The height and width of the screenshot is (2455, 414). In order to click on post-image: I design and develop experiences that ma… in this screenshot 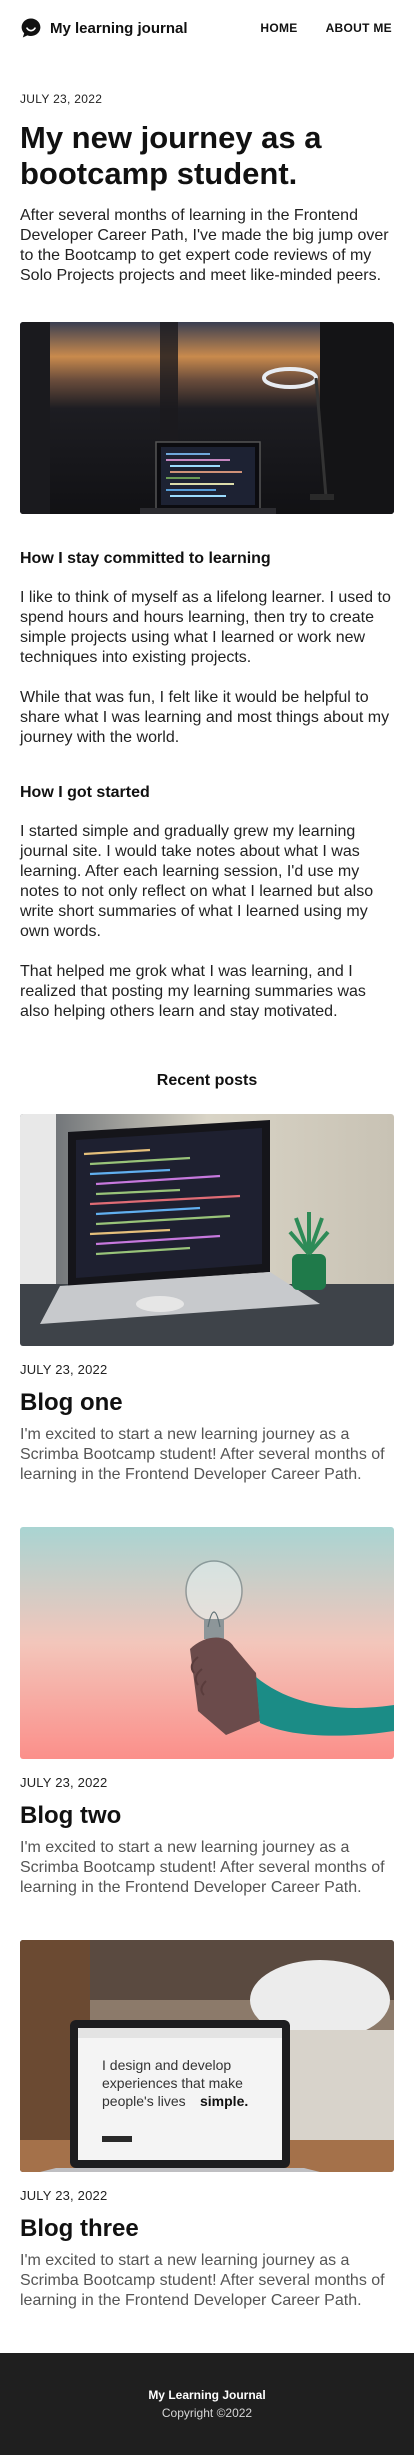, I will do `click(207, 2056)`.